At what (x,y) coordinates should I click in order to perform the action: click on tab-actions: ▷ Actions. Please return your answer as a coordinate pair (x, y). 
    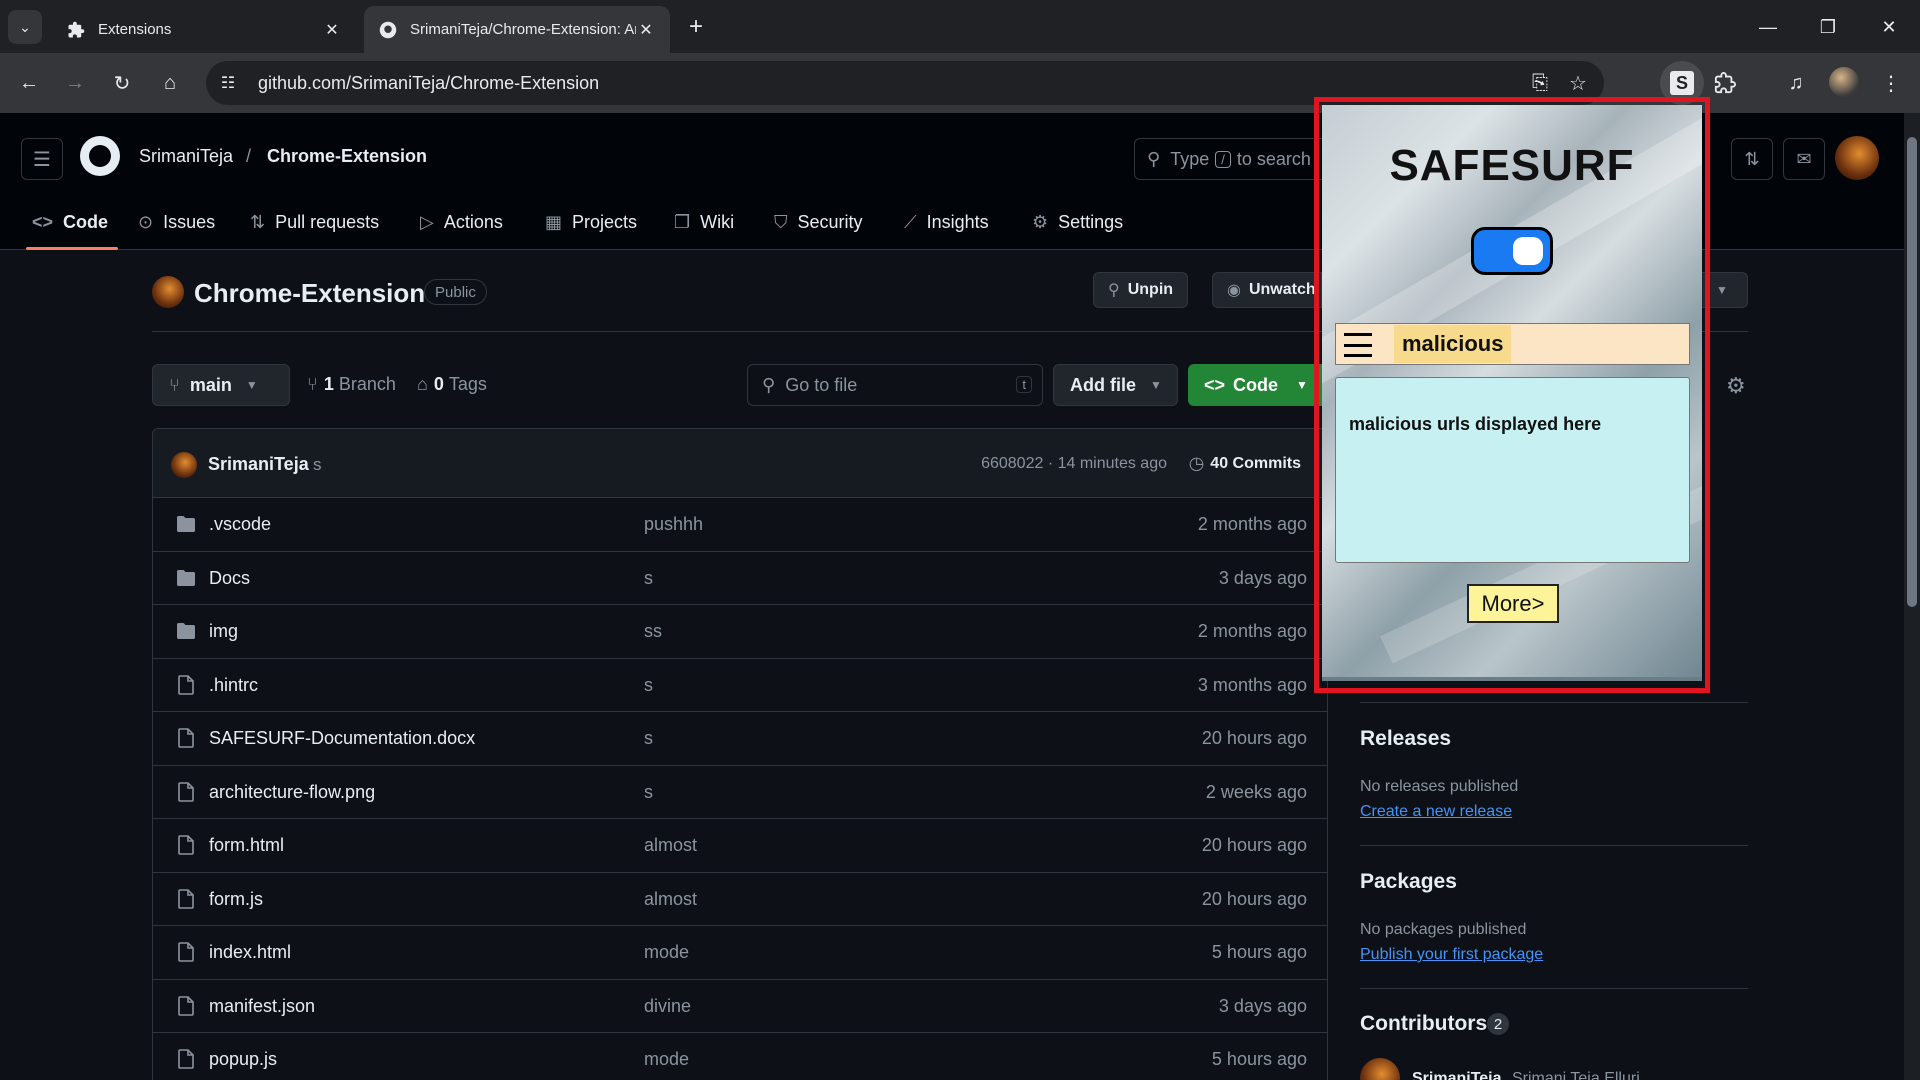
    Looking at the image, I should click on (461, 222).